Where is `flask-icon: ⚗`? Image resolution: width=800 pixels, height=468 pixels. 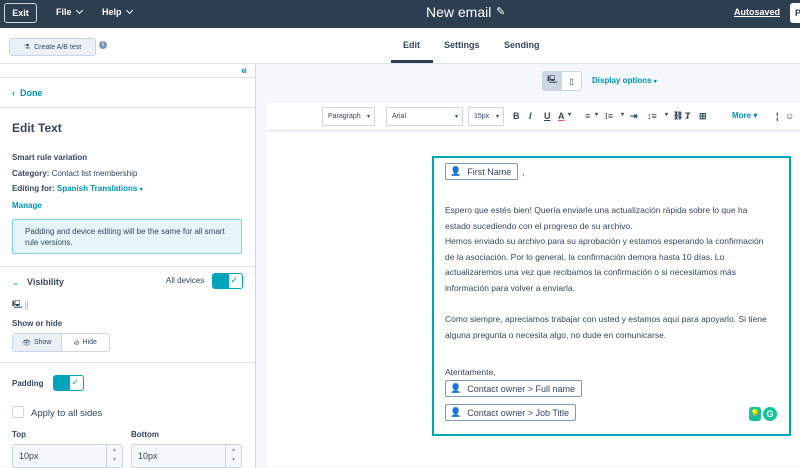 flask-icon: ⚗ is located at coordinates (27, 47).